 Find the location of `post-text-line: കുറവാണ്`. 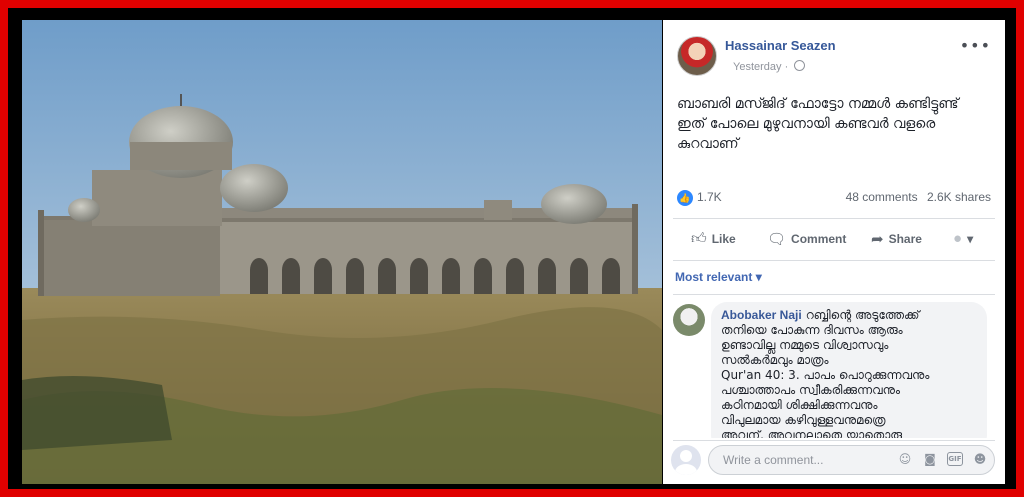

post-text-line: കുറവാണ് is located at coordinates (708, 144).